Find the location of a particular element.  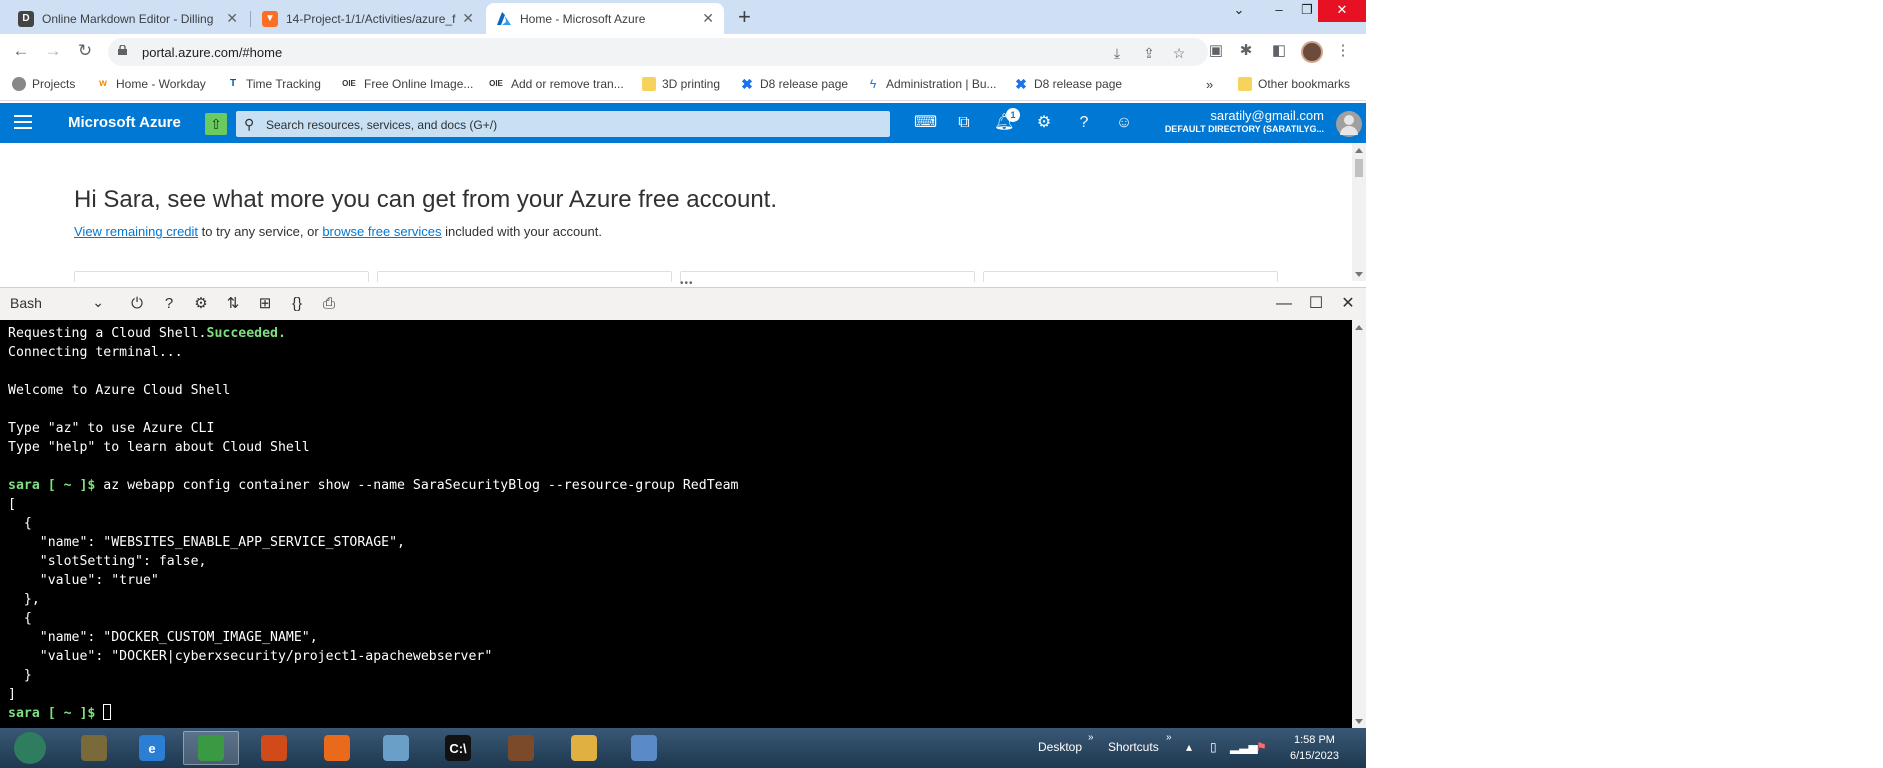

menu-kebab-icon: ⋮ is located at coordinates (1343, 51).